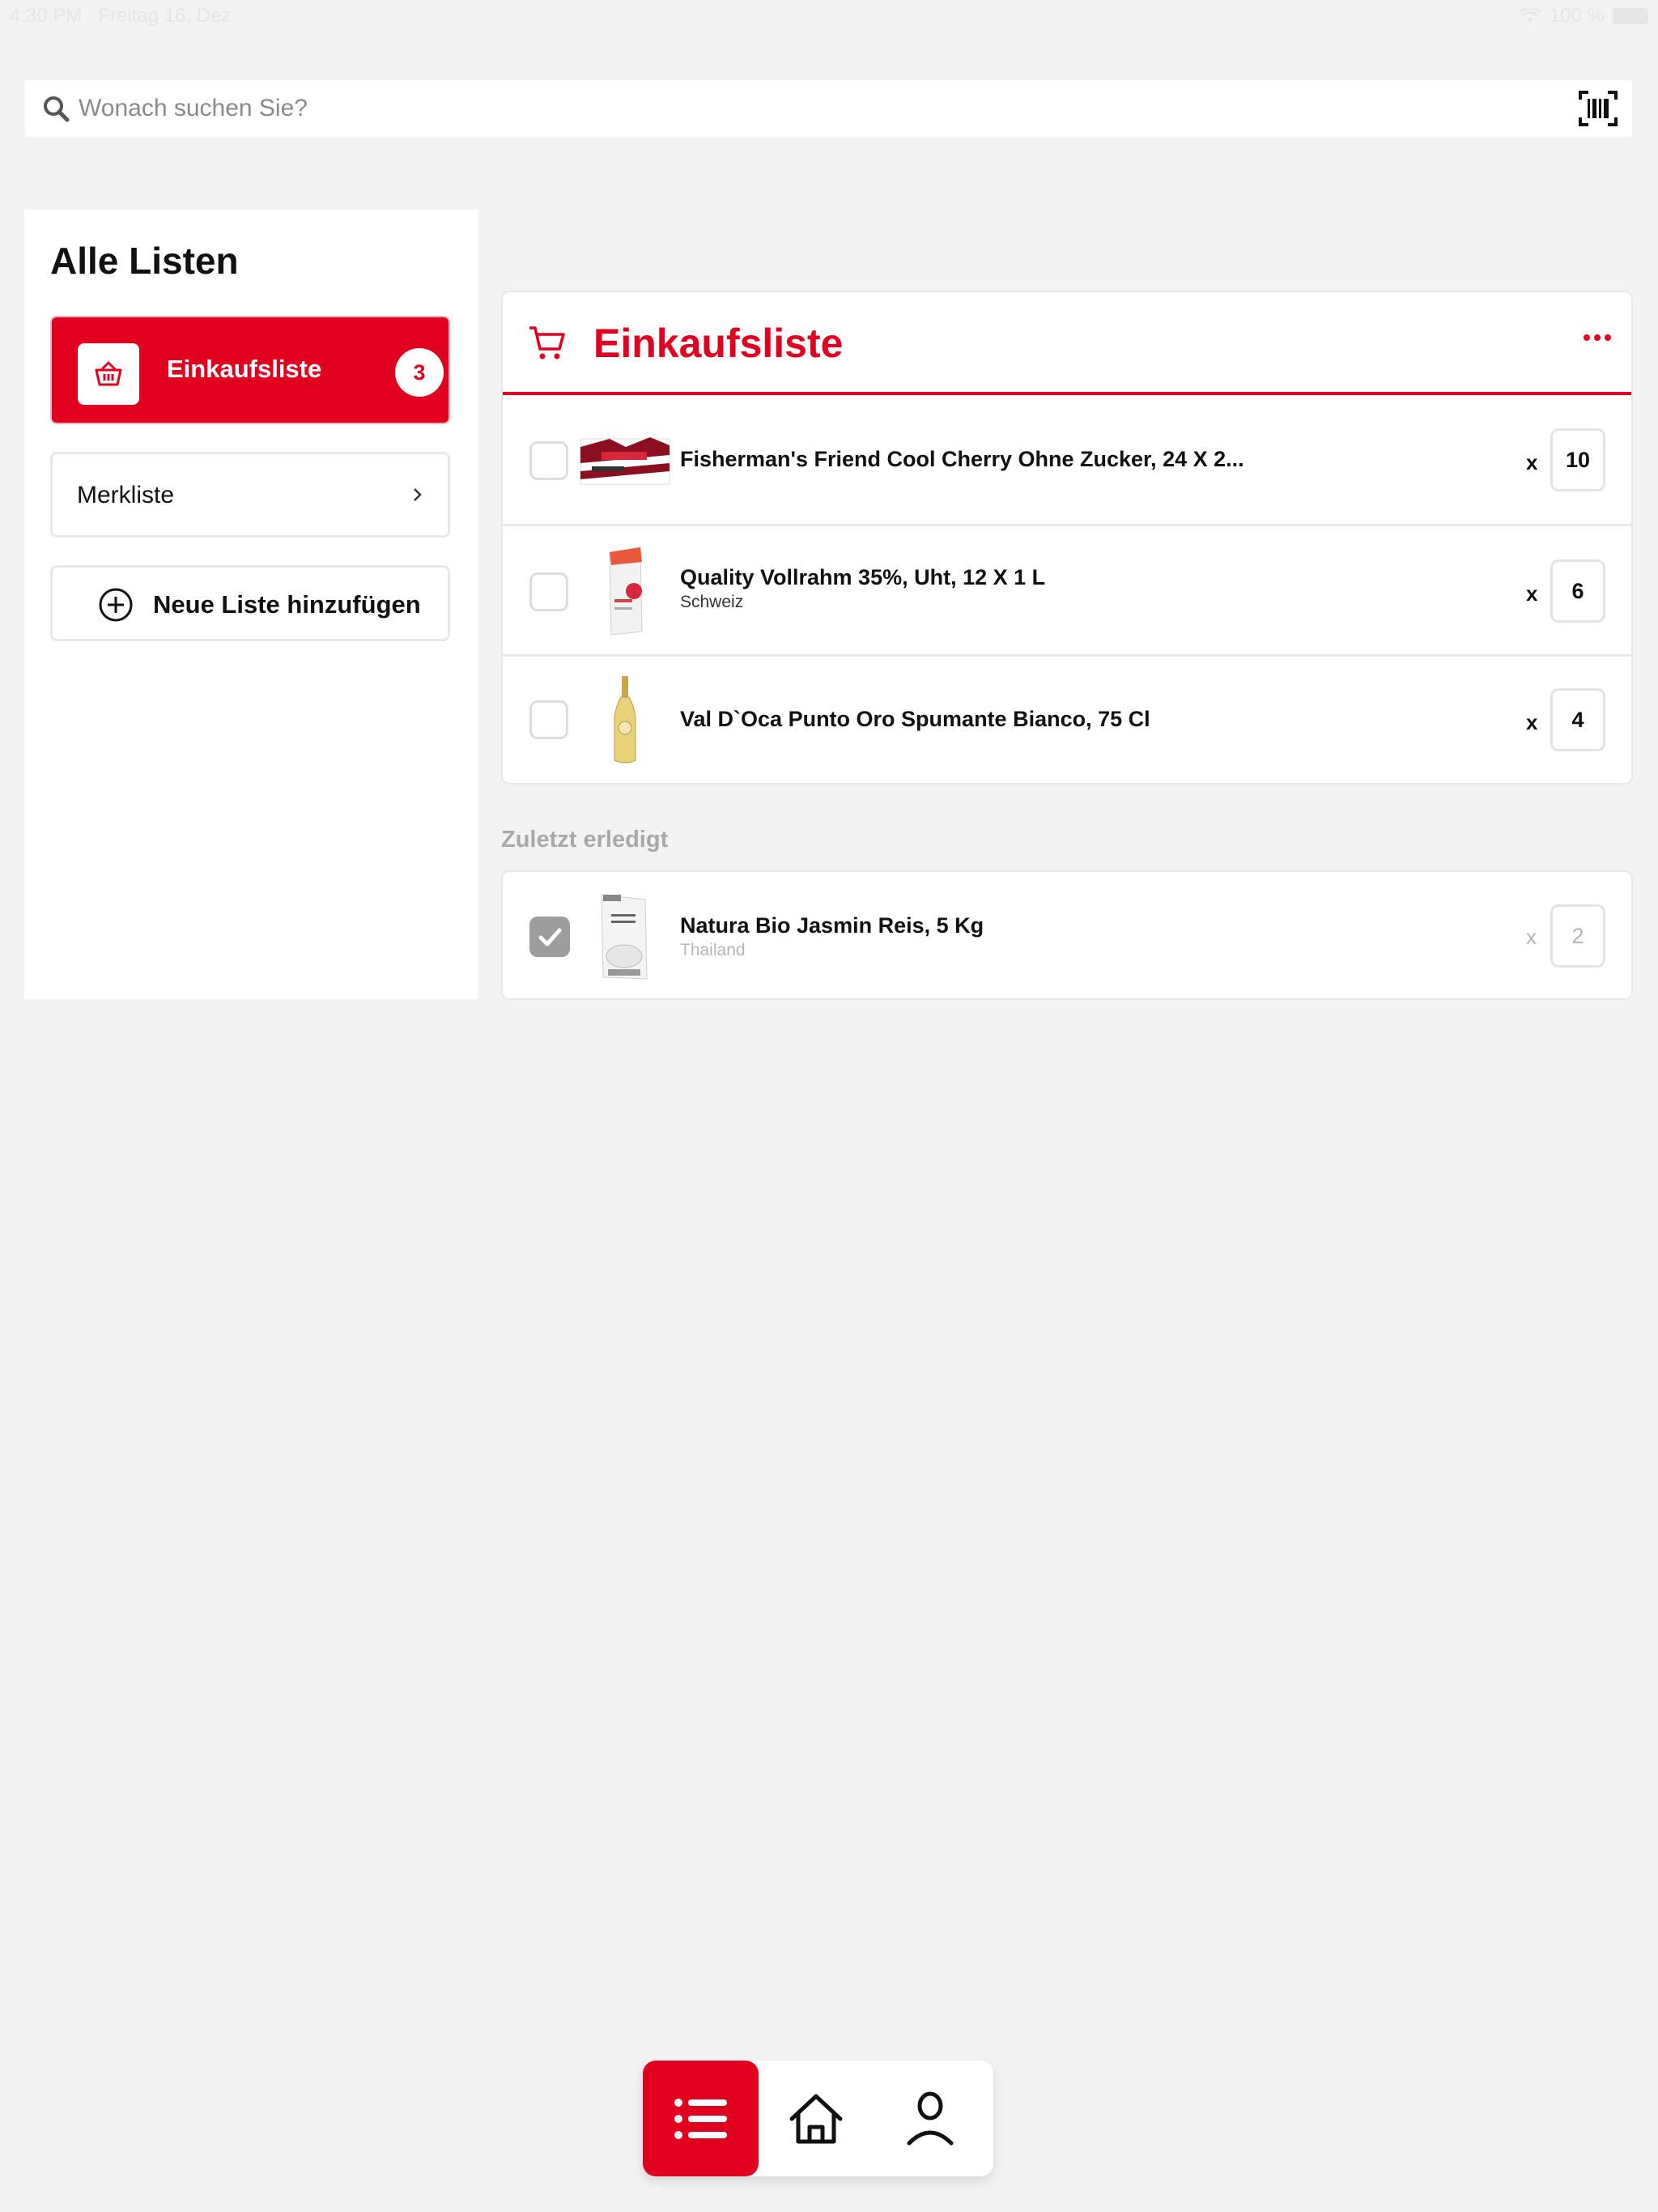 This screenshot has width=1658, height=2212. What do you see at coordinates (244, 369) in the screenshot?
I see `sidebar-item-label: Einkaufsliste` at bounding box center [244, 369].